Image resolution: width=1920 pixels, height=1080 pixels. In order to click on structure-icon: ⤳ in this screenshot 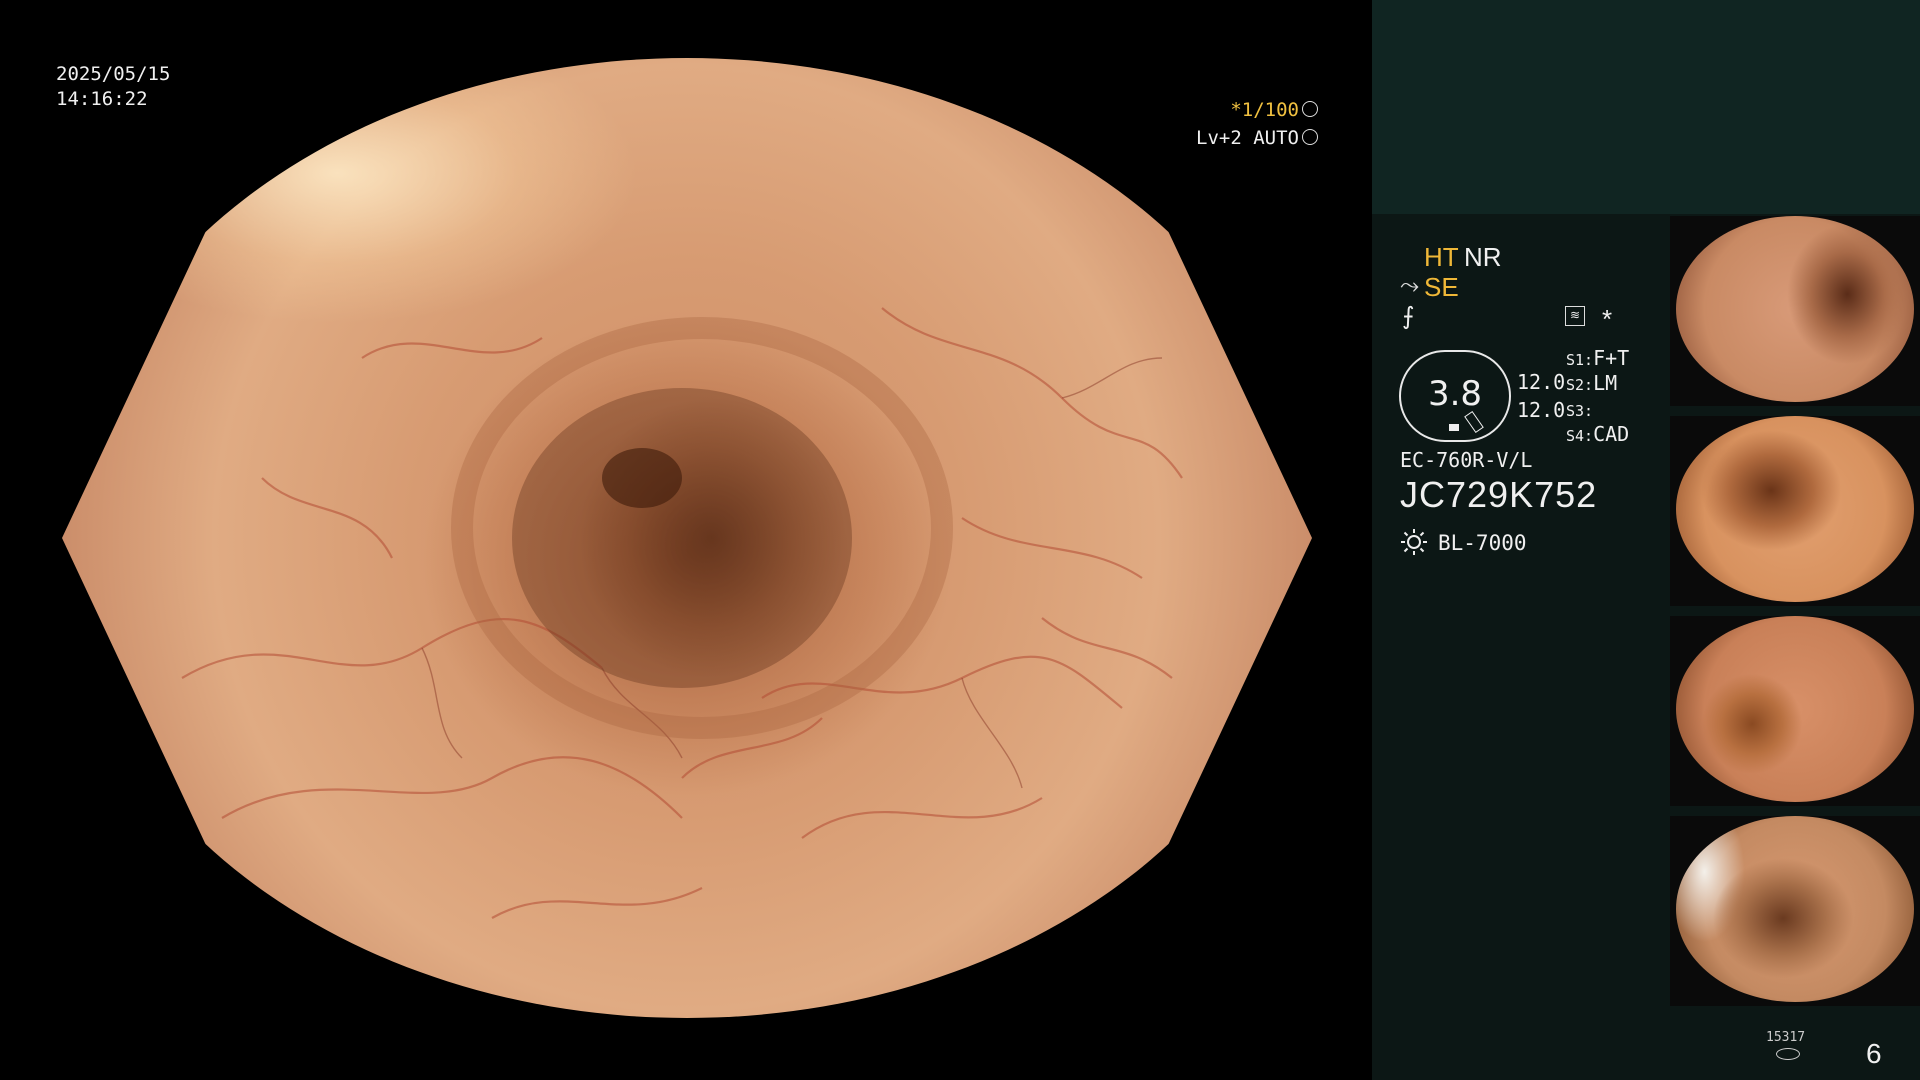, I will do `click(1410, 285)`.